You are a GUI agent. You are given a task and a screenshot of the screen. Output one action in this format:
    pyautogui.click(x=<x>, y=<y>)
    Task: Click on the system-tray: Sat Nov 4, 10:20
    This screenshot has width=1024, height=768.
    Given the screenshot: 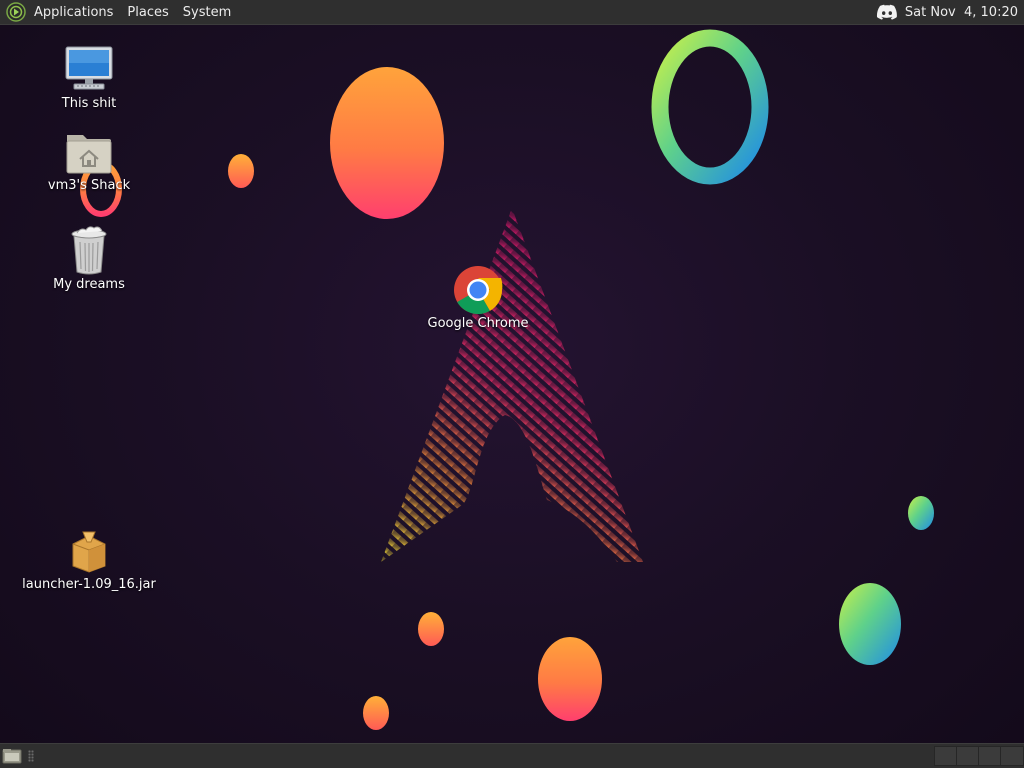 What is the action you would take?
    pyautogui.click(x=950, y=12)
    